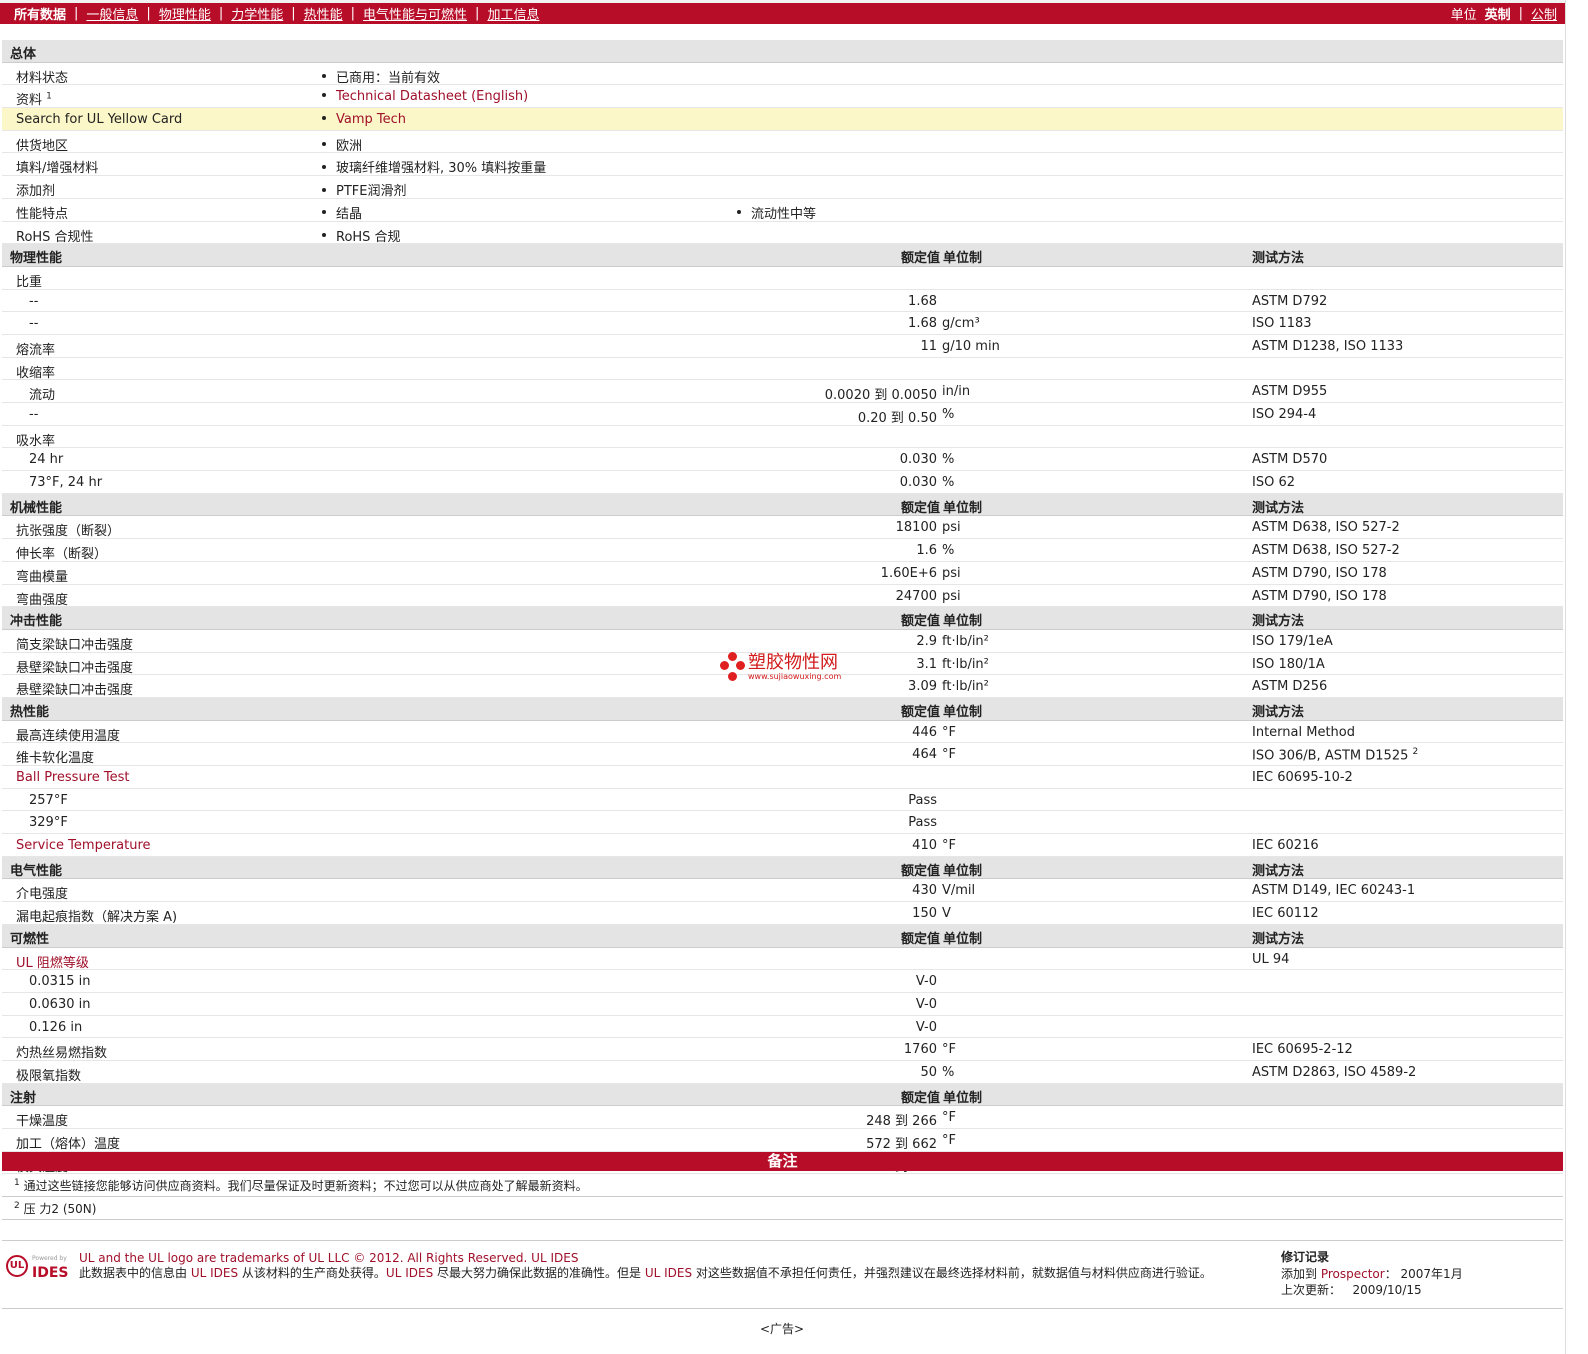 The image size is (1588, 1354). I want to click on nav-item-6: 加工信息, so click(513, 13).